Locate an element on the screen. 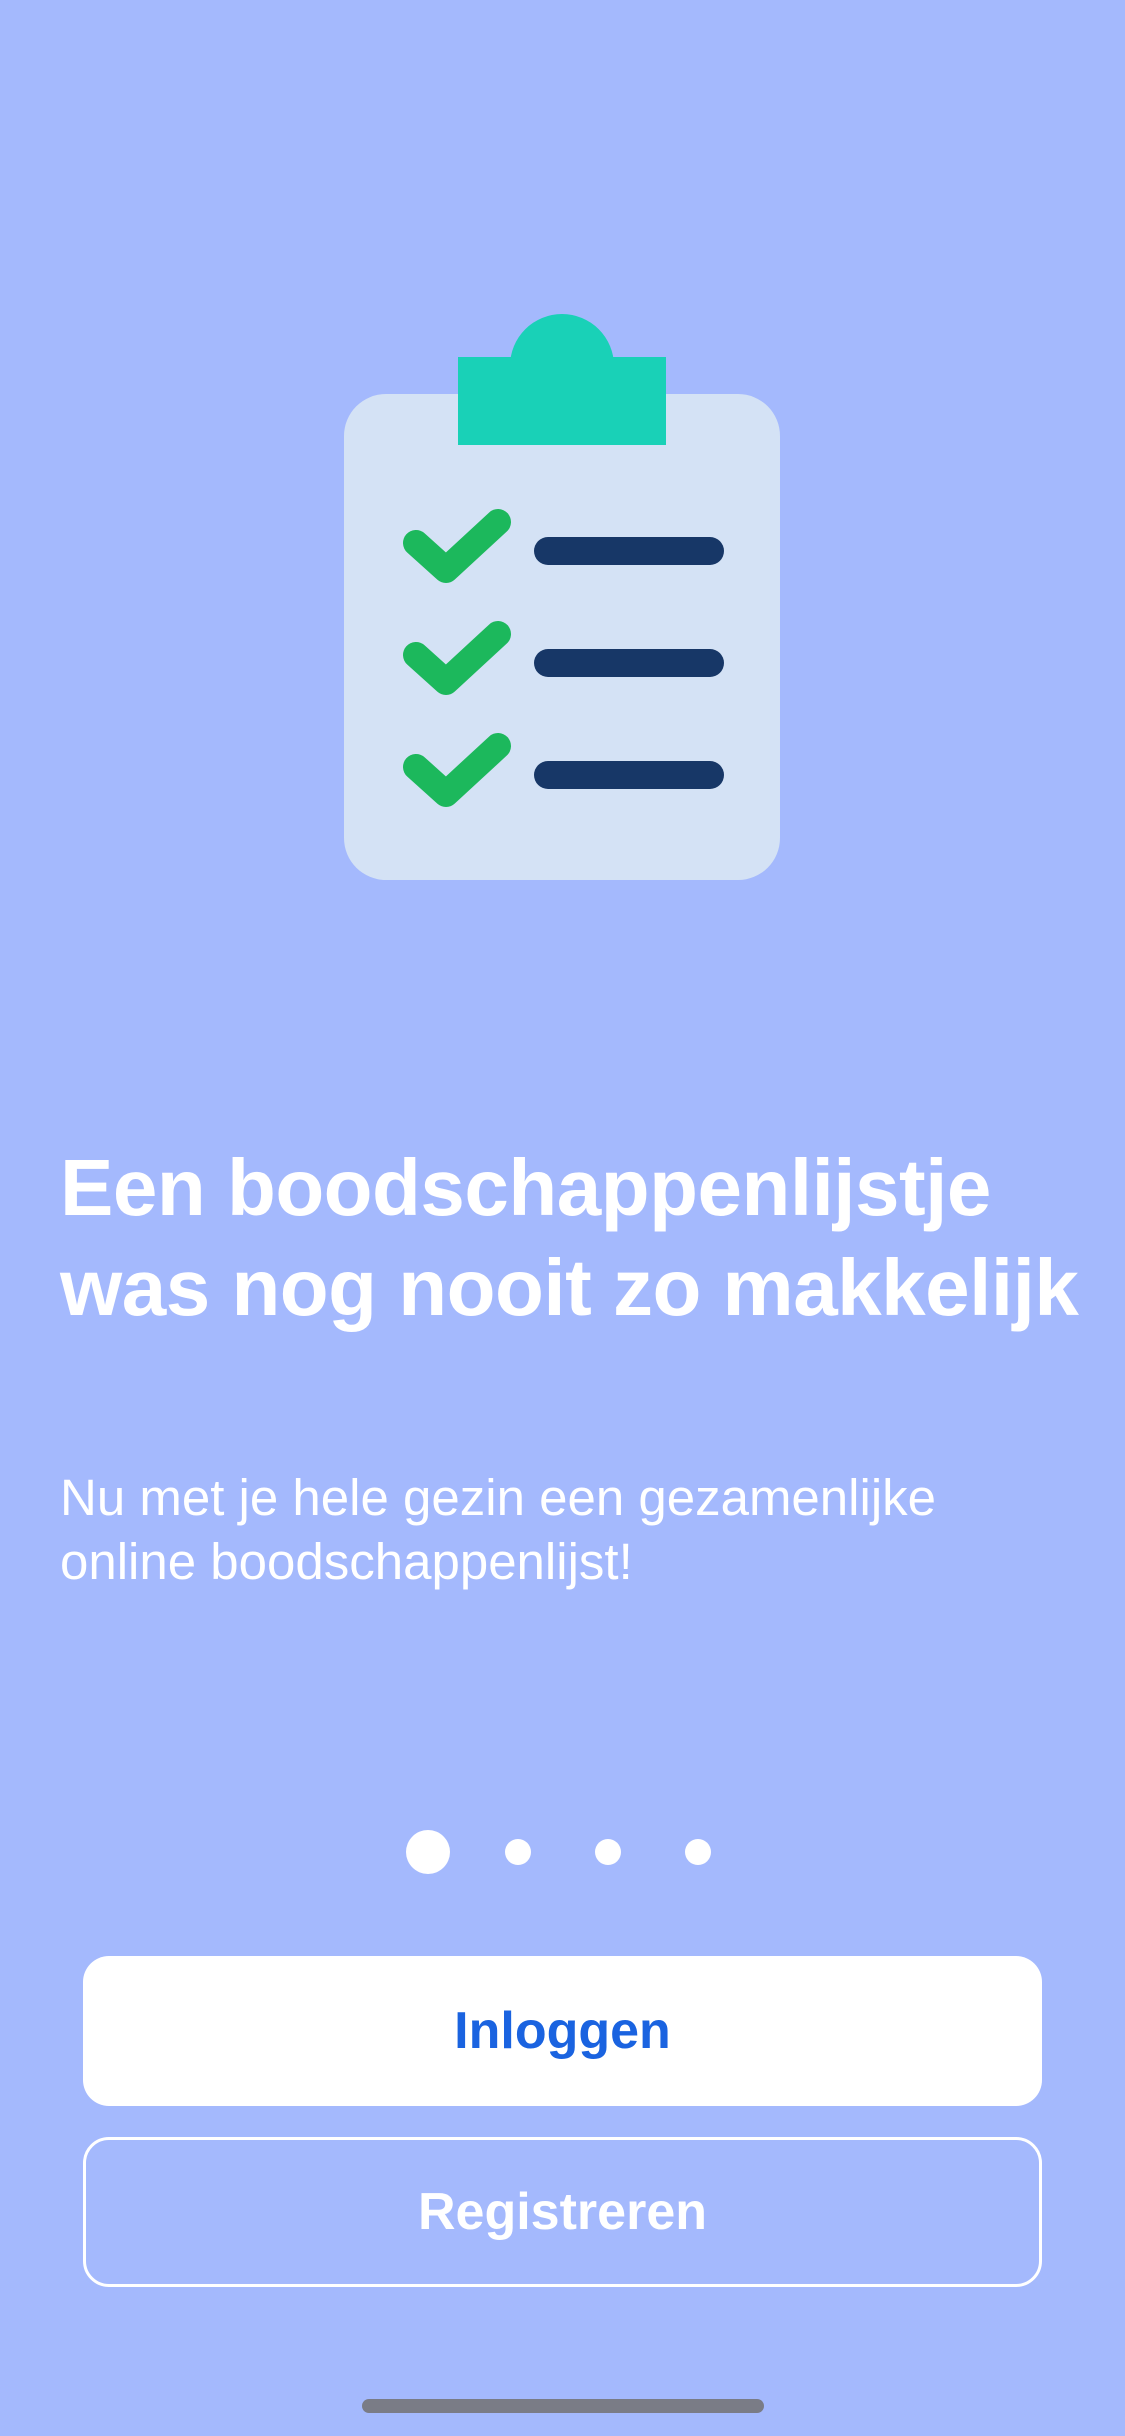 The width and height of the screenshot is (1125, 2436). page-dot-active is located at coordinates (428, 1852).